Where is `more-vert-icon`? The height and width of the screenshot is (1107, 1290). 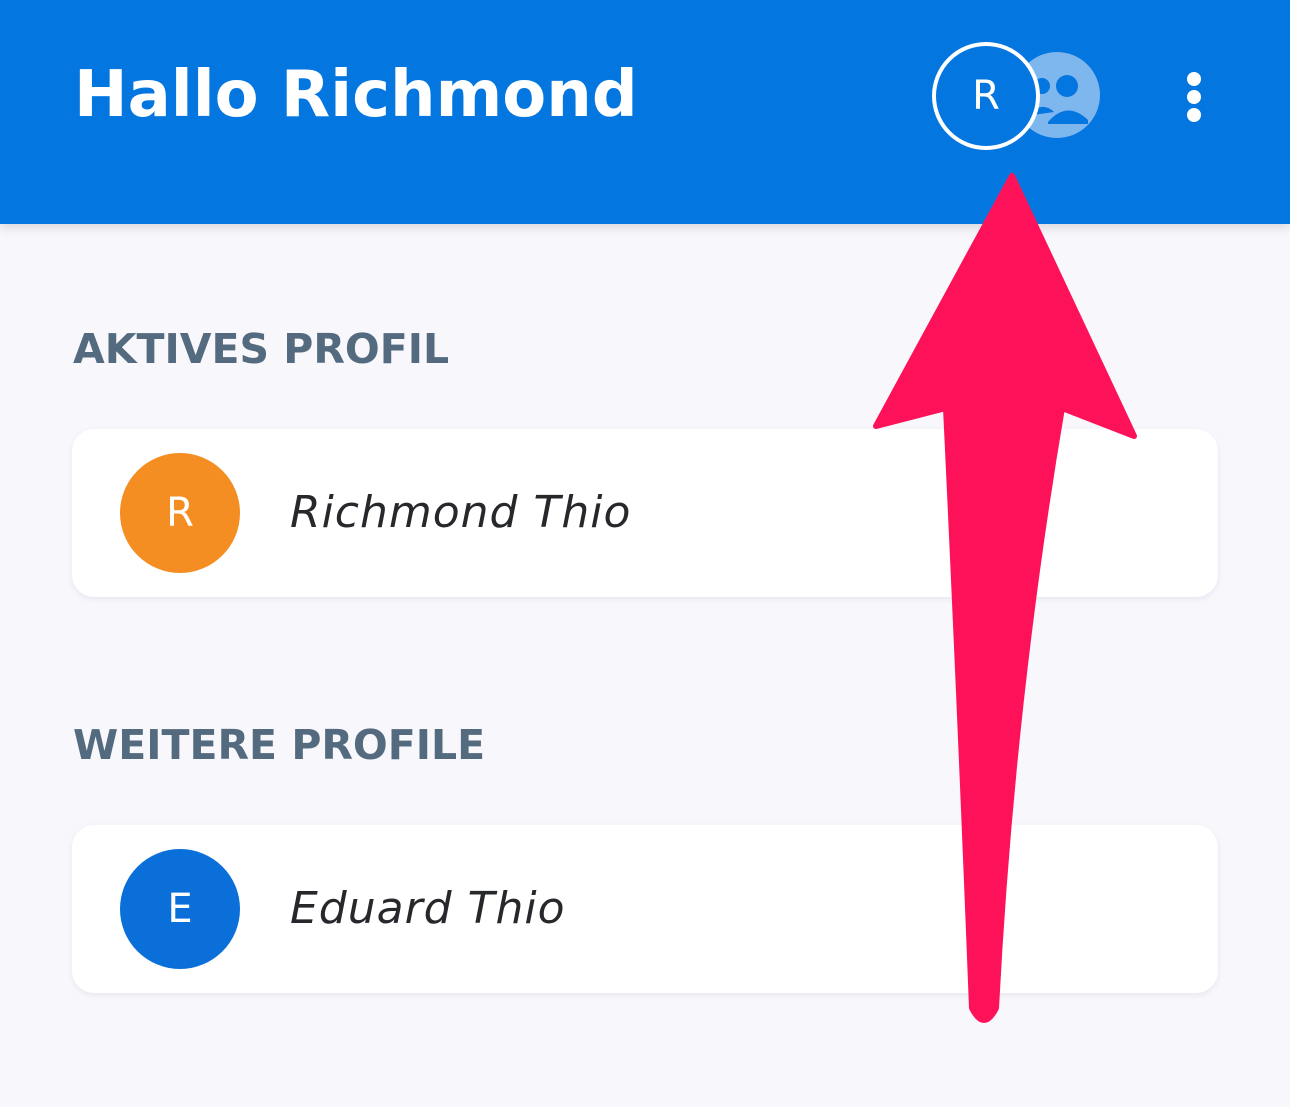 more-vert-icon is located at coordinates (1194, 97).